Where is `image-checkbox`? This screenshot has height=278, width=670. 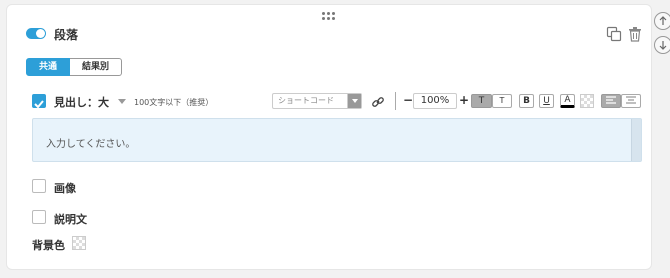
image-checkbox is located at coordinates (39, 186).